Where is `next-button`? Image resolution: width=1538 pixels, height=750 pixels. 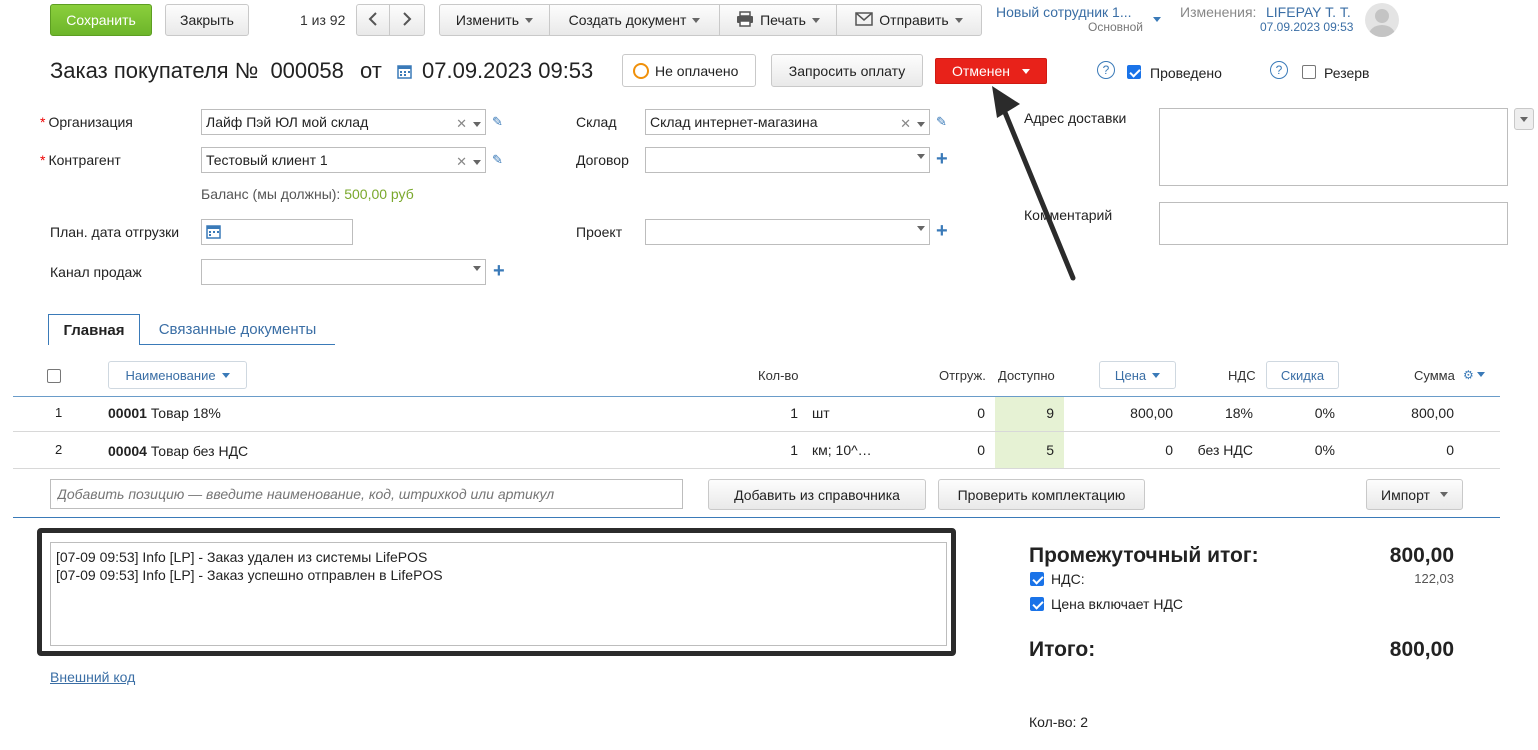 next-button is located at coordinates (407, 20).